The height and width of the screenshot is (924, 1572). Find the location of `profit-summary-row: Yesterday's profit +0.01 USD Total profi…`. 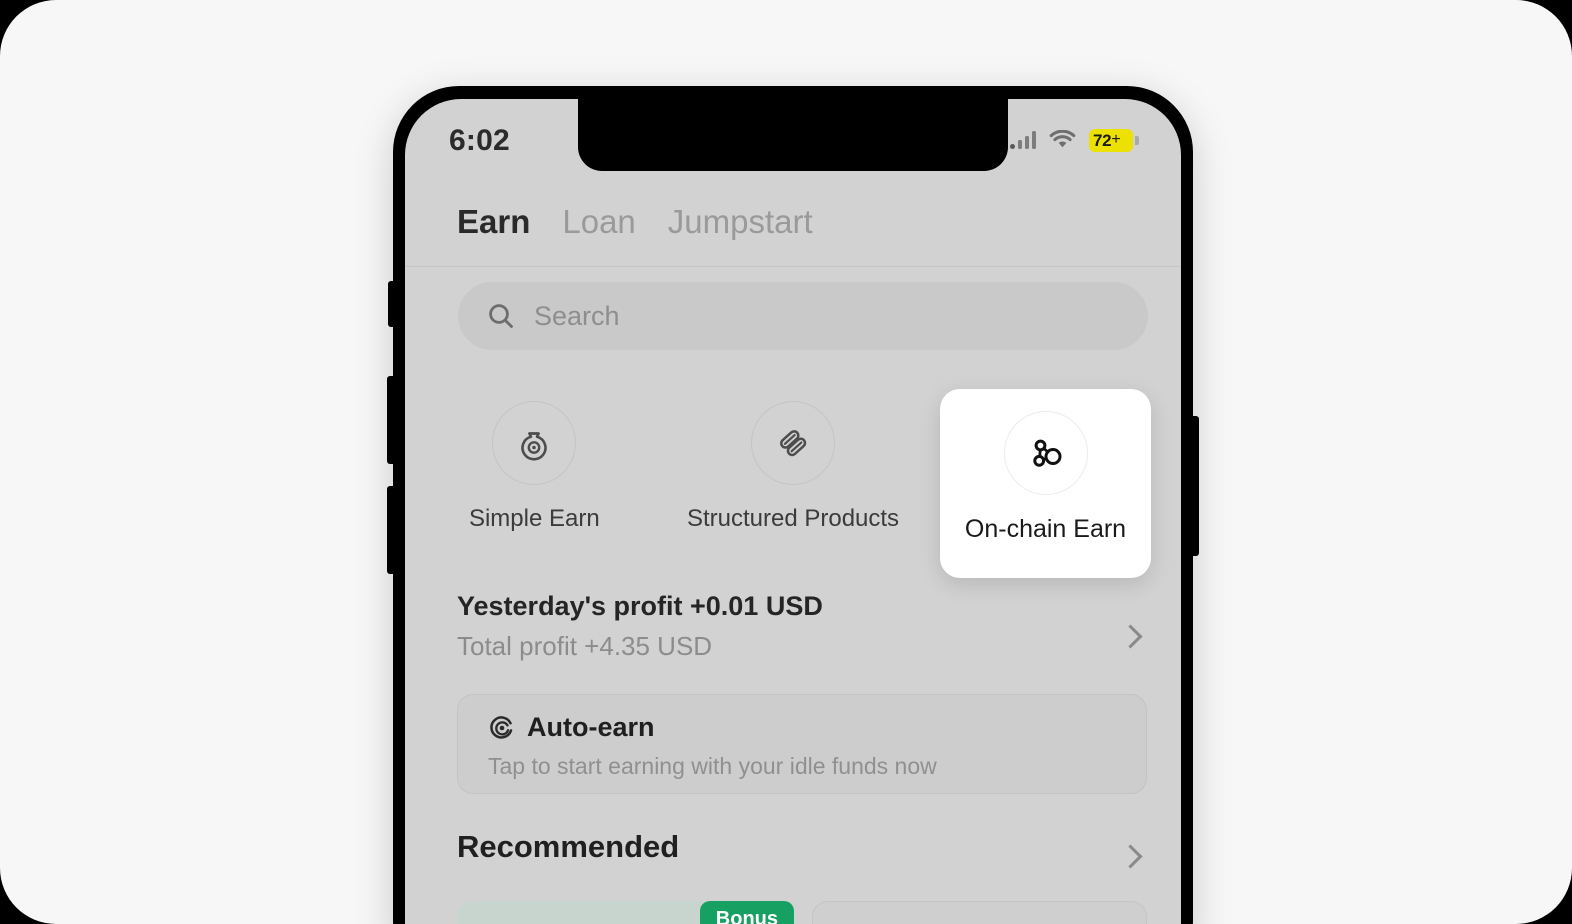

profit-summary-row: Yesterday's profit +0.01 USD Total profi… is located at coordinates (800, 634).